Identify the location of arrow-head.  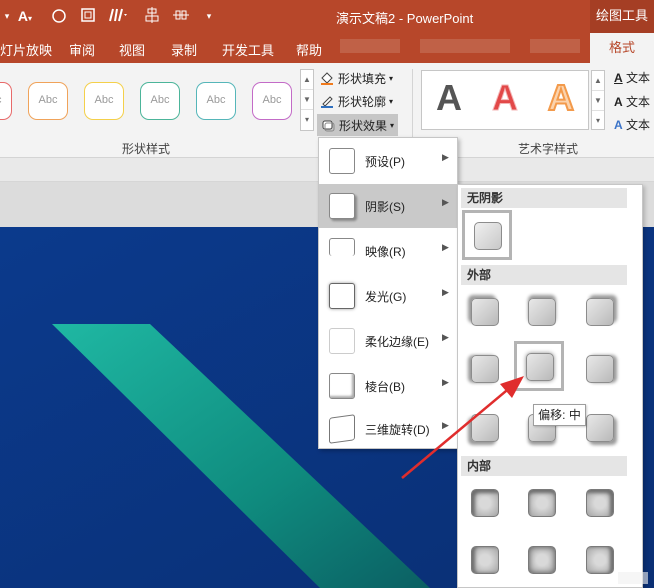
(512, 387).